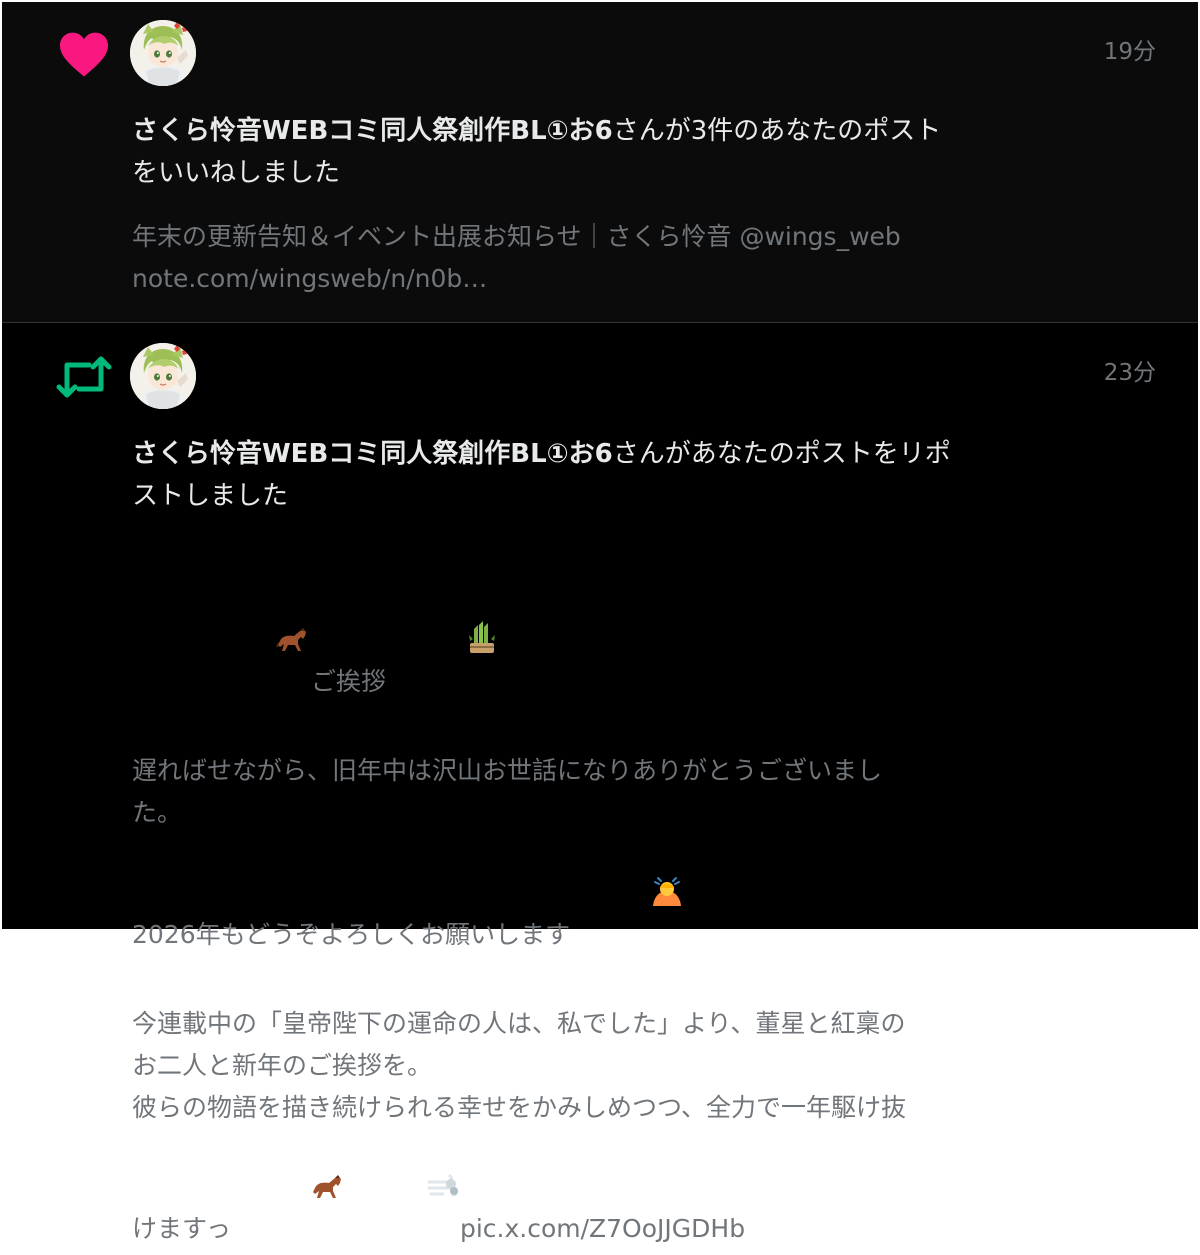 The image size is (1200, 1255). I want to click on timestamp: 19分, so click(1130, 49).